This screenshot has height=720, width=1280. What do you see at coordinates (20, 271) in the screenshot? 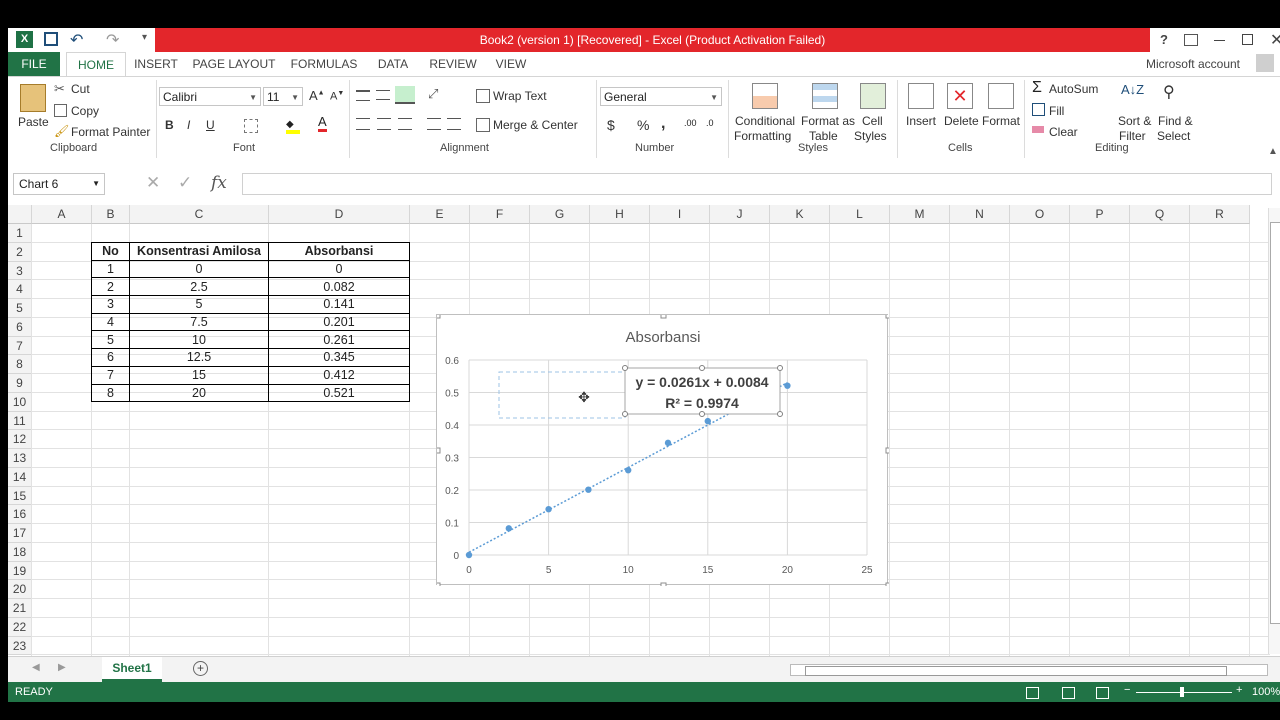
I see `row-header: 3` at bounding box center [20, 271].